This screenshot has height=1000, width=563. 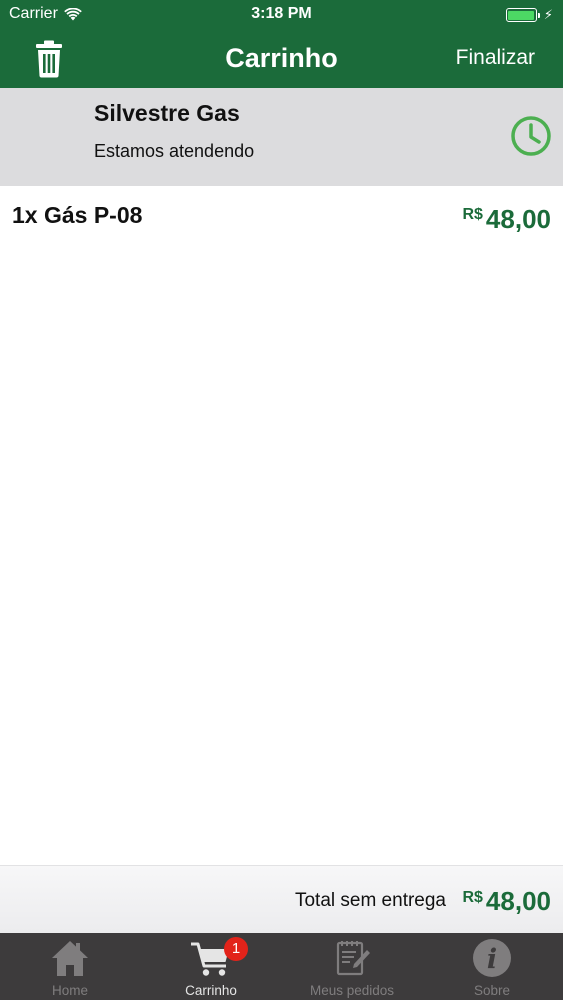 What do you see at coordinates (492, 990) in the screenshot?
I see `tab-about-label: Sobre` at bounding box center [492, 990].